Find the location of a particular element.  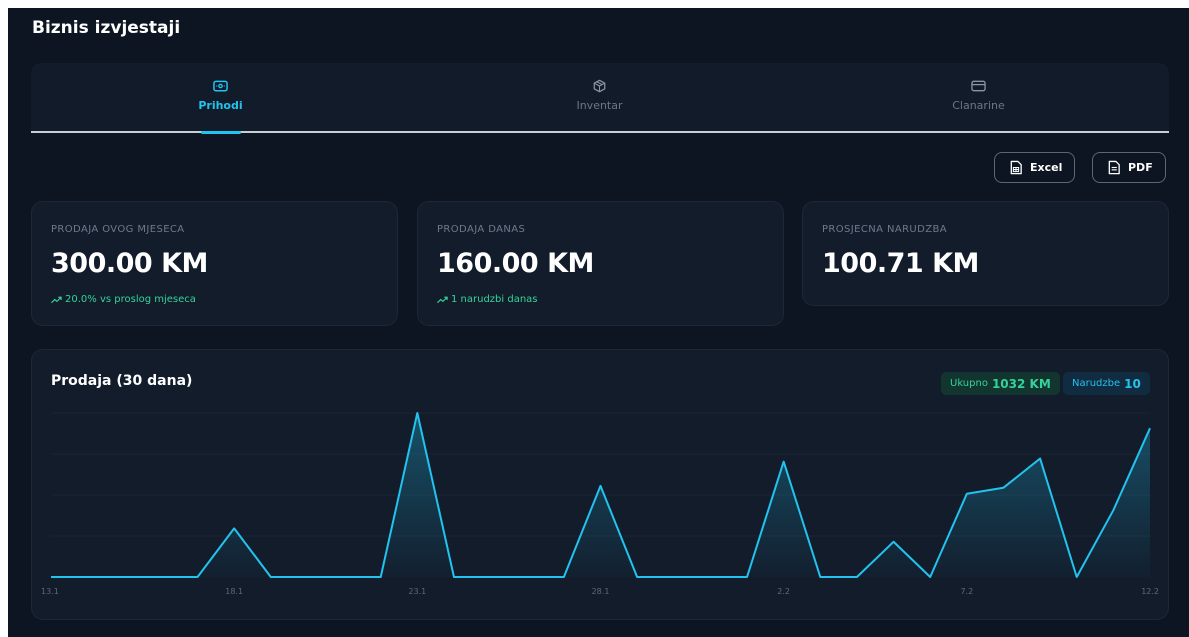

orders-label: Narudzbe is located at coordinates (1096, 383).